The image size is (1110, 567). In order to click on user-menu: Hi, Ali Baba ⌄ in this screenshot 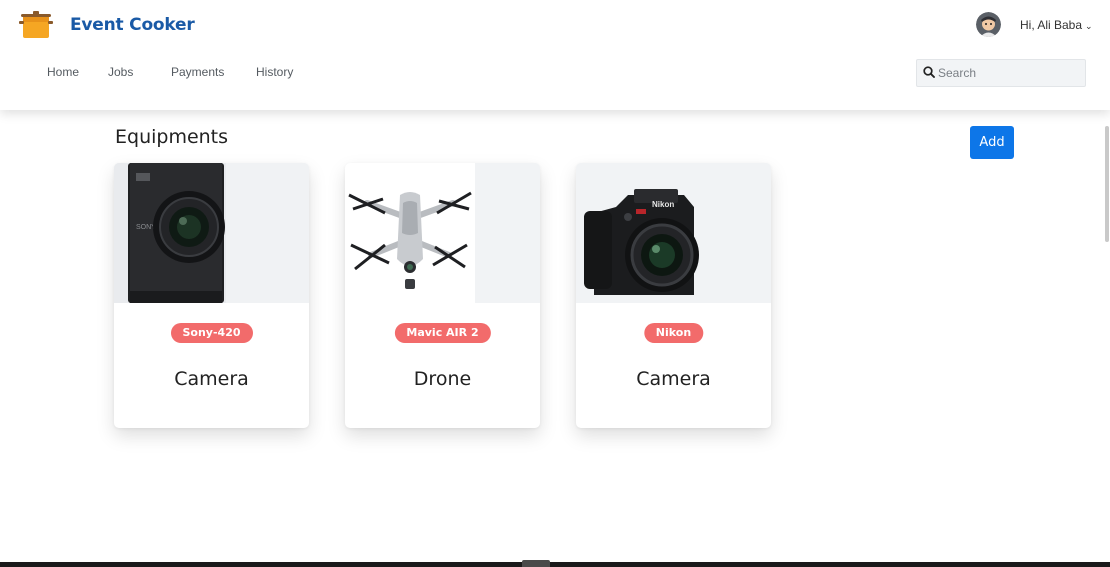, I will do `click(1056, 25)`.